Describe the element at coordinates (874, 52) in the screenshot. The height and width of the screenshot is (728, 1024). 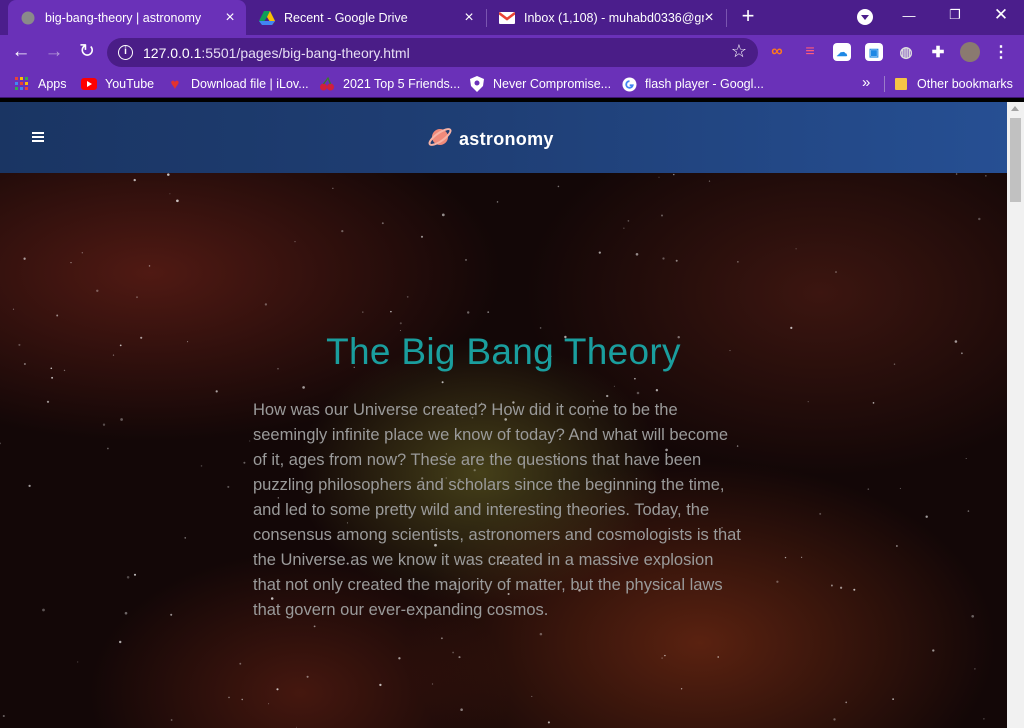
I see `extension-screen-icon: ▣` at that location.